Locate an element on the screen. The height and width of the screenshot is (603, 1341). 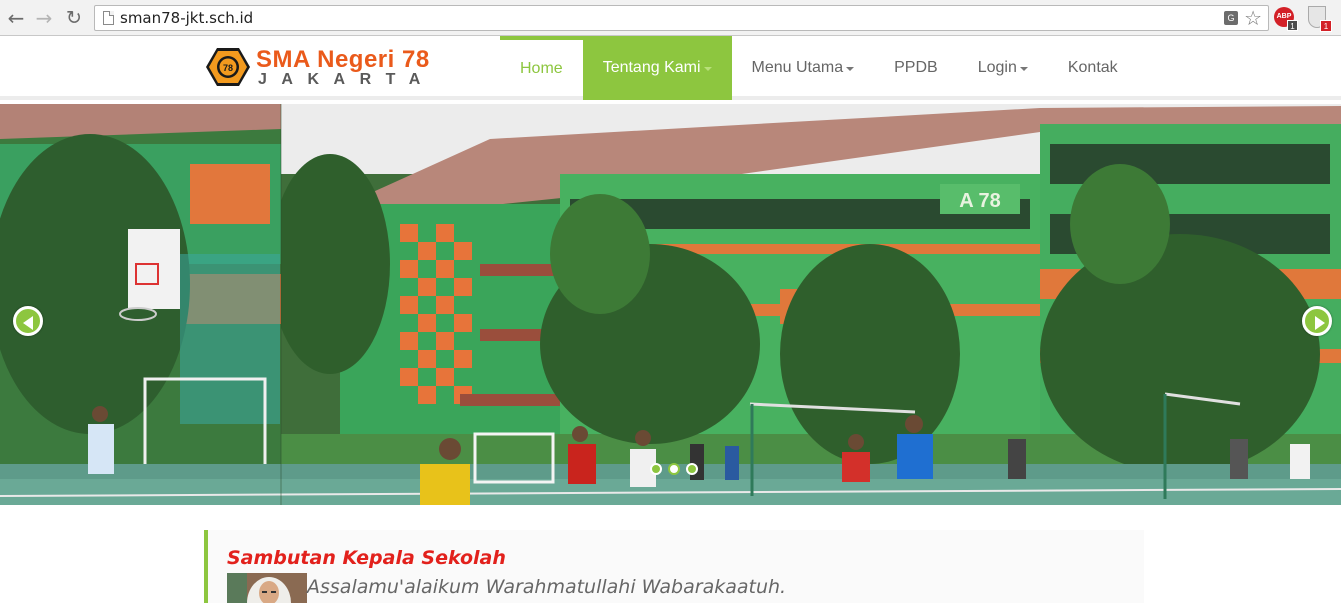
extension-badge: 1 is located at coordinates (1326, 26).